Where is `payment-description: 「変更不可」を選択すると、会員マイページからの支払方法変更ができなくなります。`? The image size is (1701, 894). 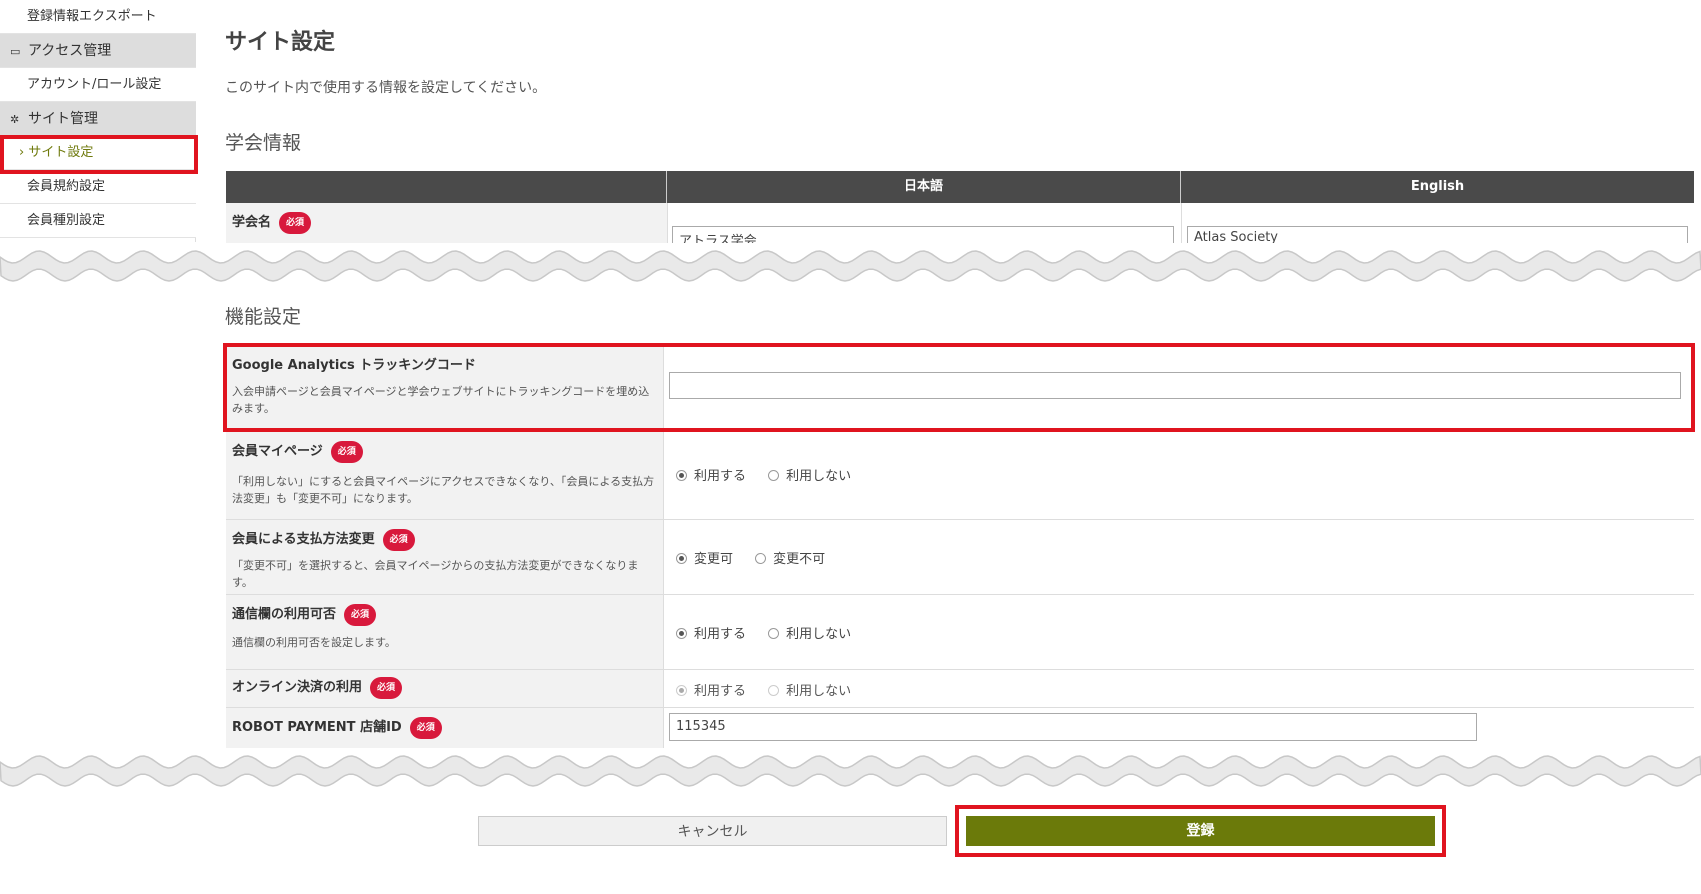
payment-description: 「変更不可」を選択すると、会員マイページからの支払方法変更ができなくなります。 is located at coordinates (435, 573).